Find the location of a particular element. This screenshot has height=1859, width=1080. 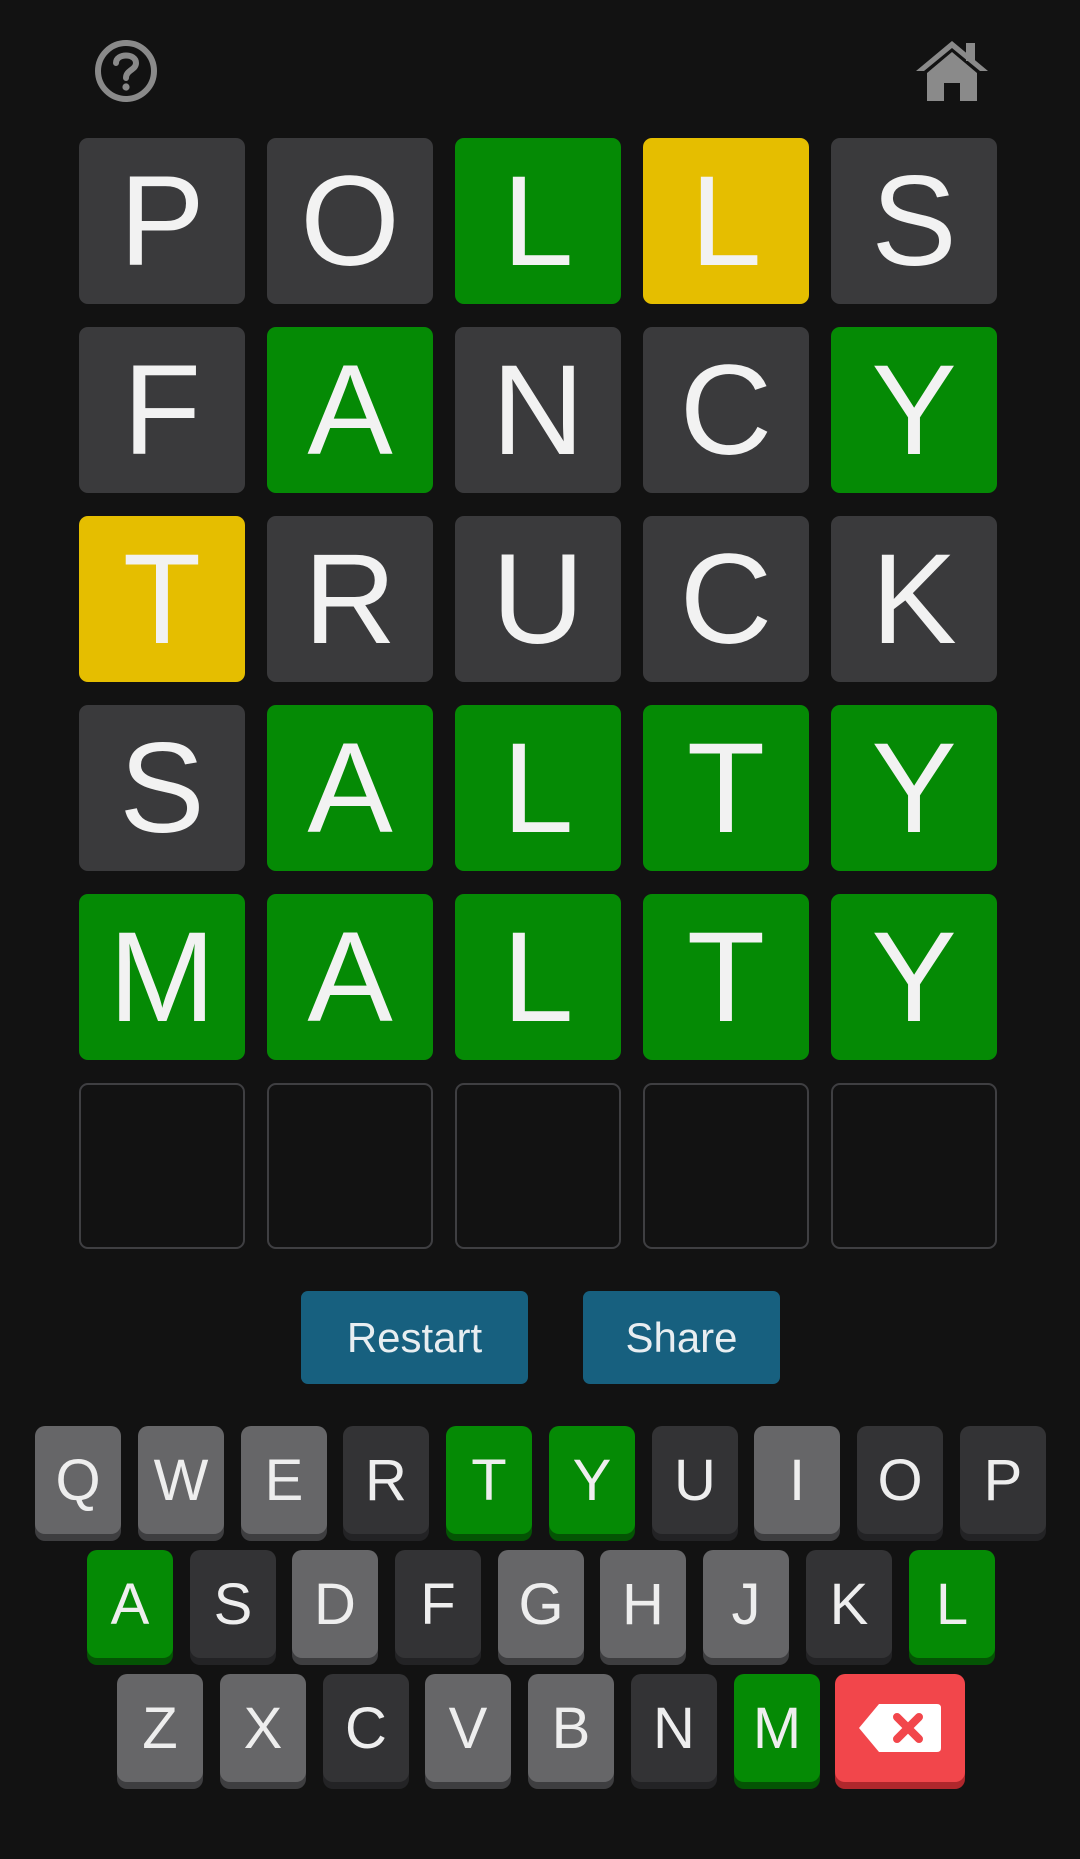

home-icon is located at coordinates (952, 71).